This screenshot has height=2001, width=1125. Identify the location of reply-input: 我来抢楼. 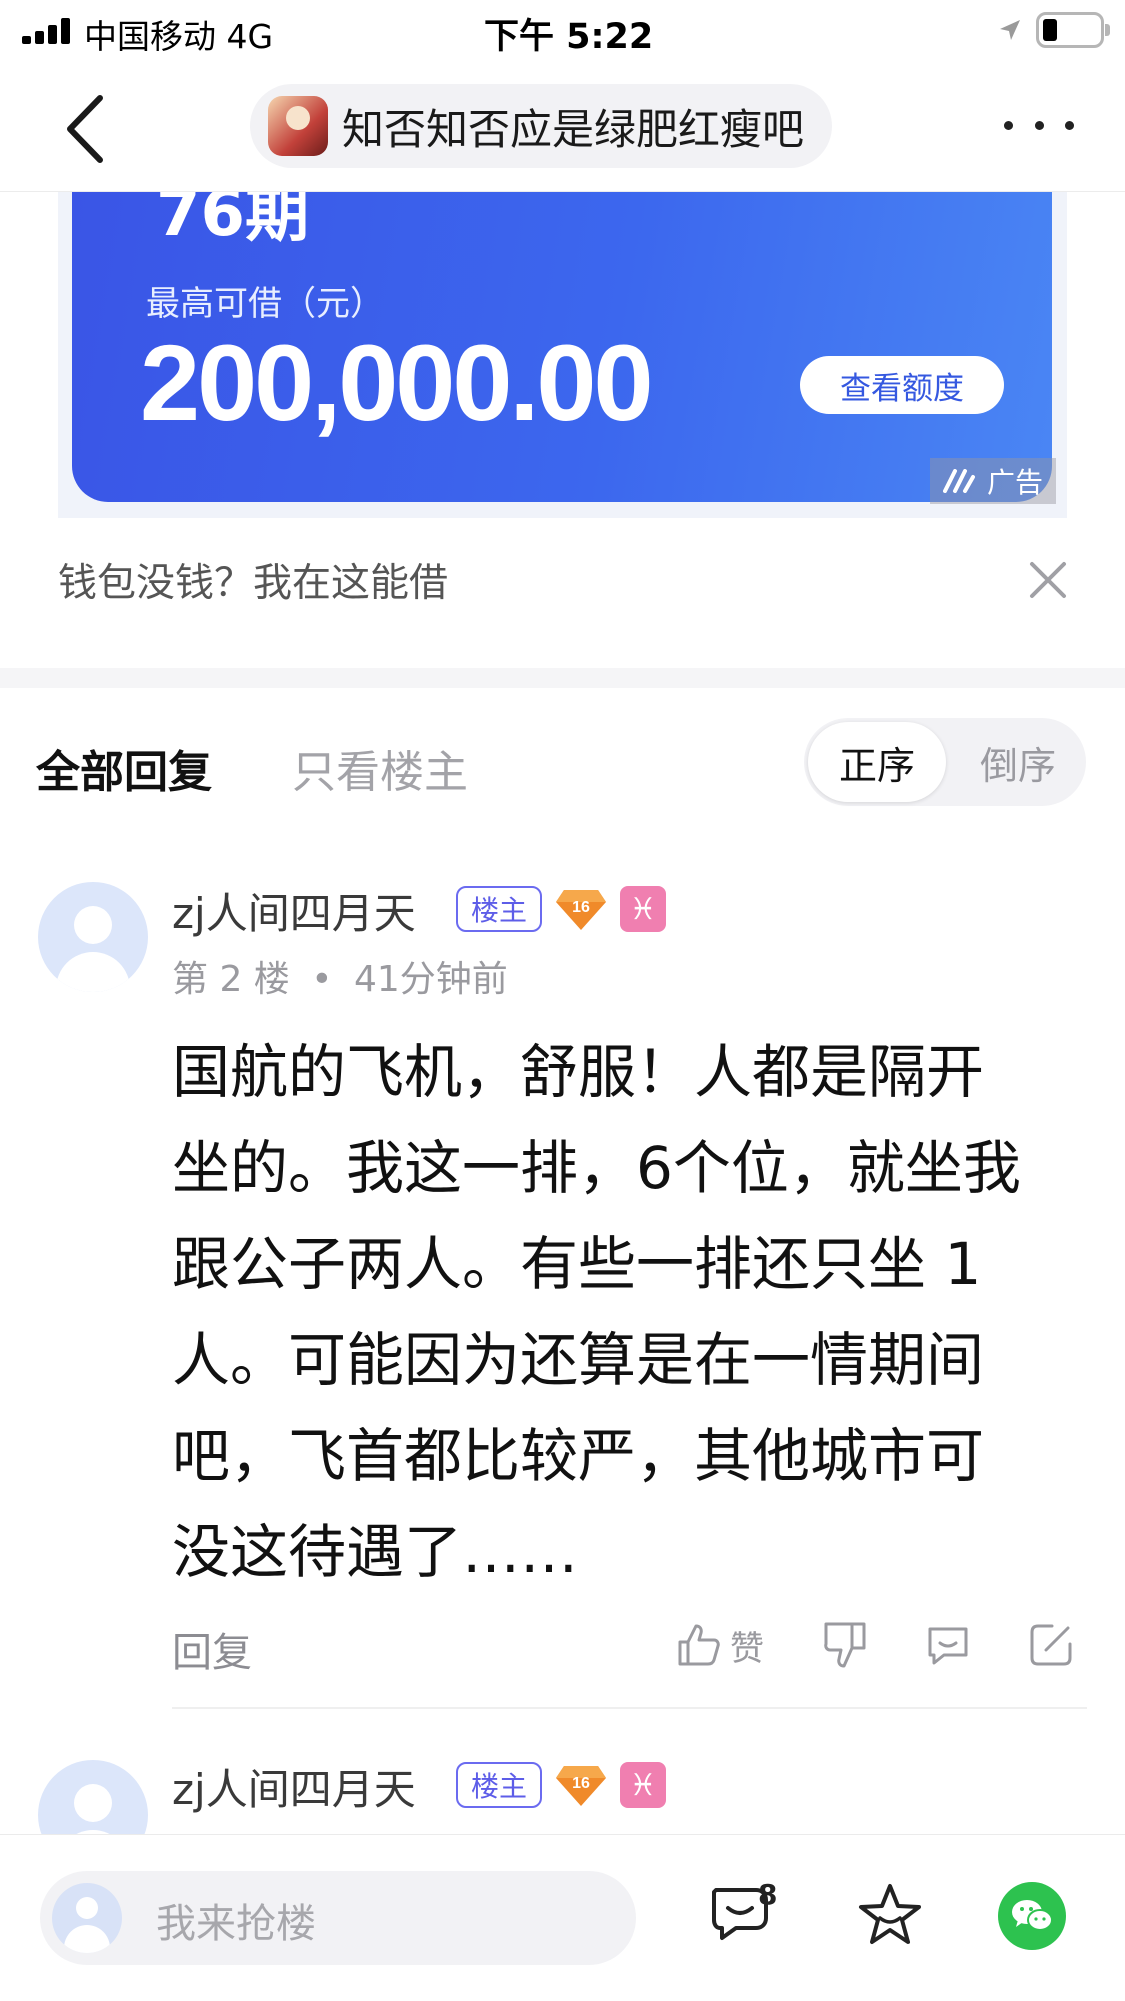
(338, 1918).